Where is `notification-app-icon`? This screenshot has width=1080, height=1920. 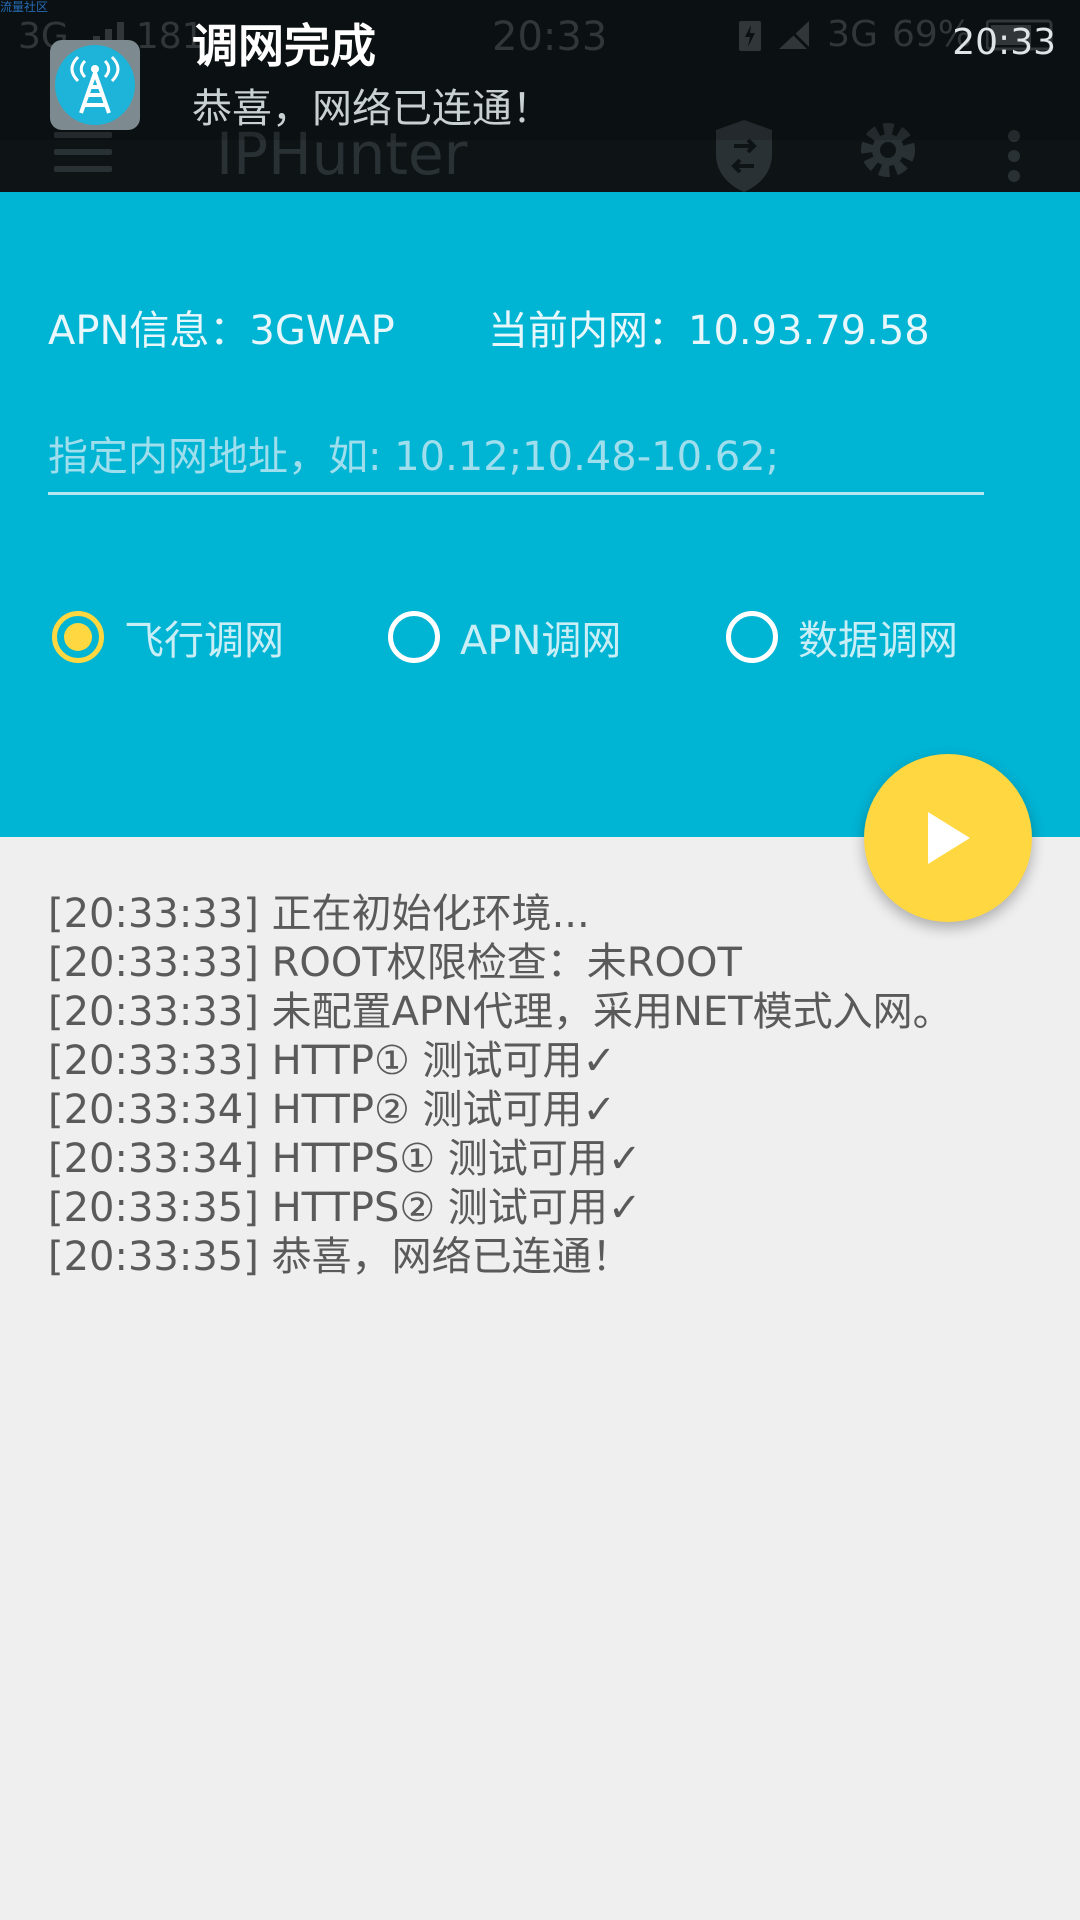 notification-app-icon is located at coordinates (95, 85).